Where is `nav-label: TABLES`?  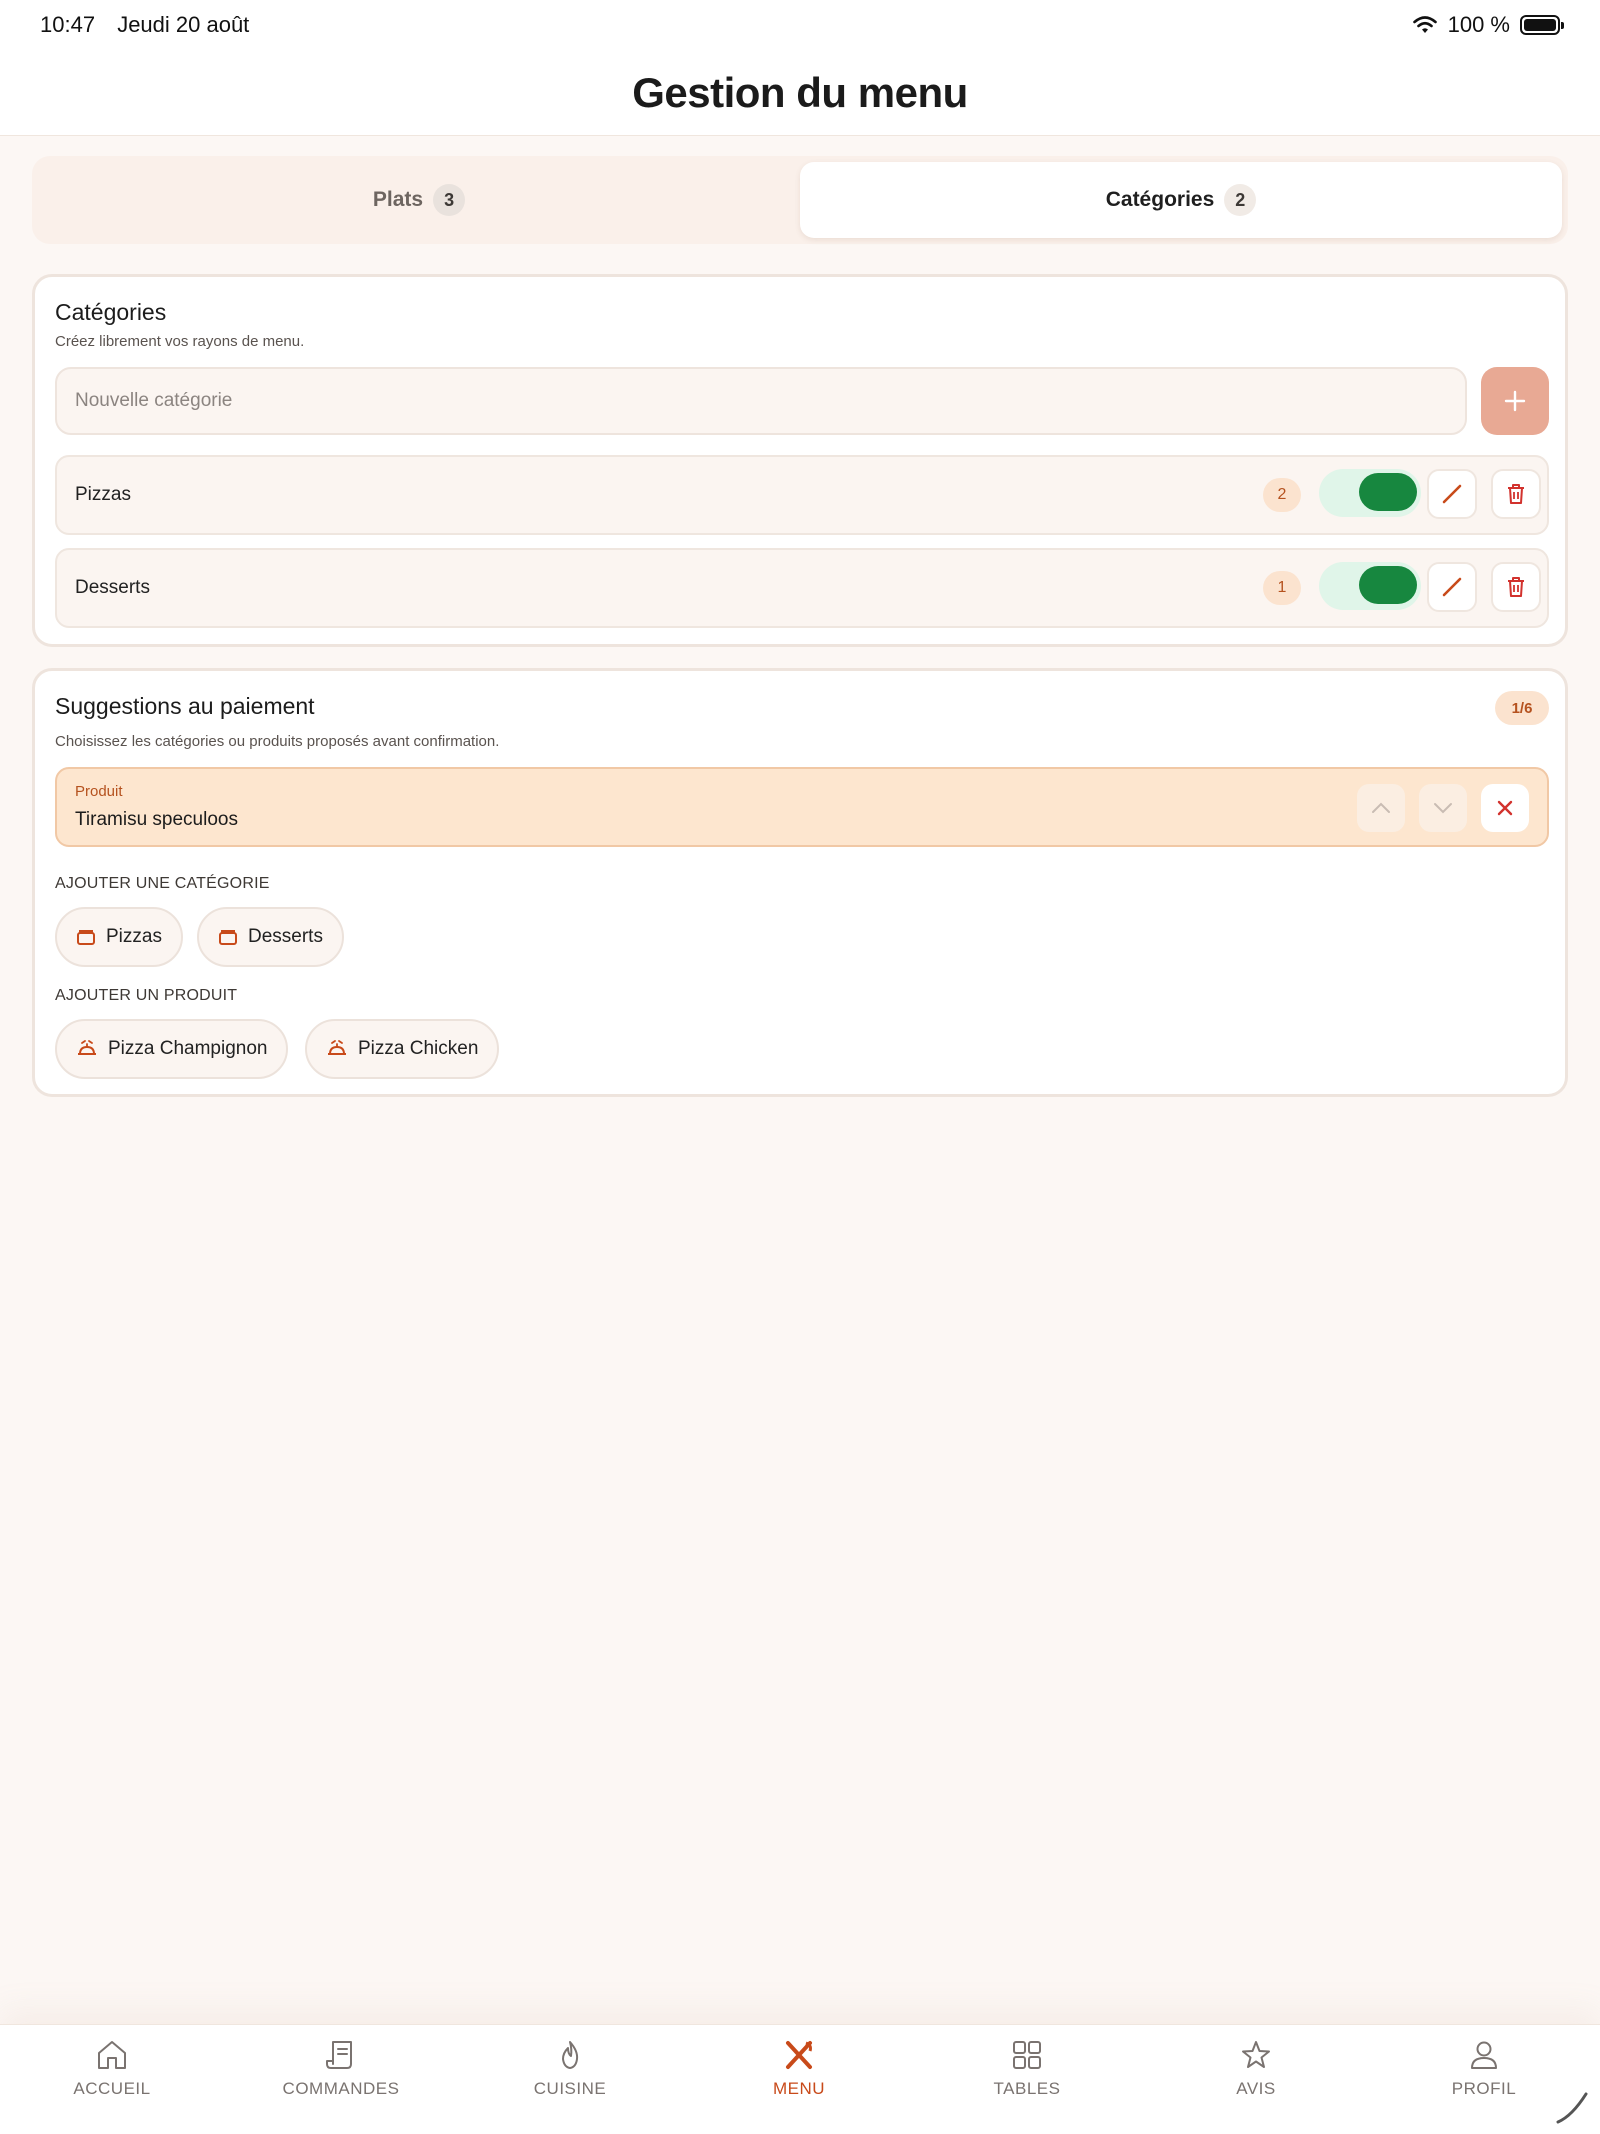 nav-label: TABLES is located at coordinates (1027, 2088).